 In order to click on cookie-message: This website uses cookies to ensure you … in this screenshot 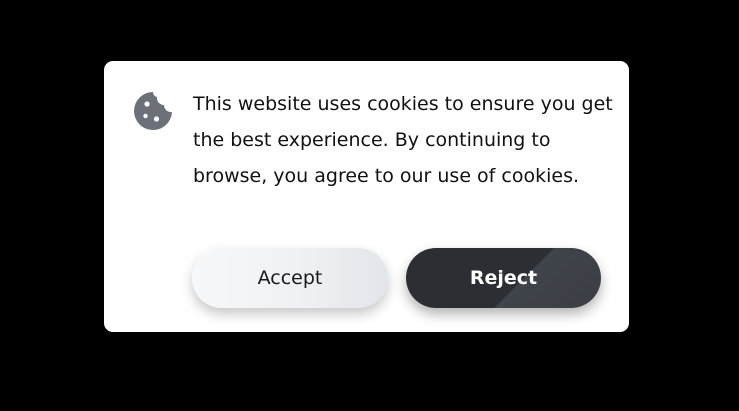, I will do `click(403, 140)`.